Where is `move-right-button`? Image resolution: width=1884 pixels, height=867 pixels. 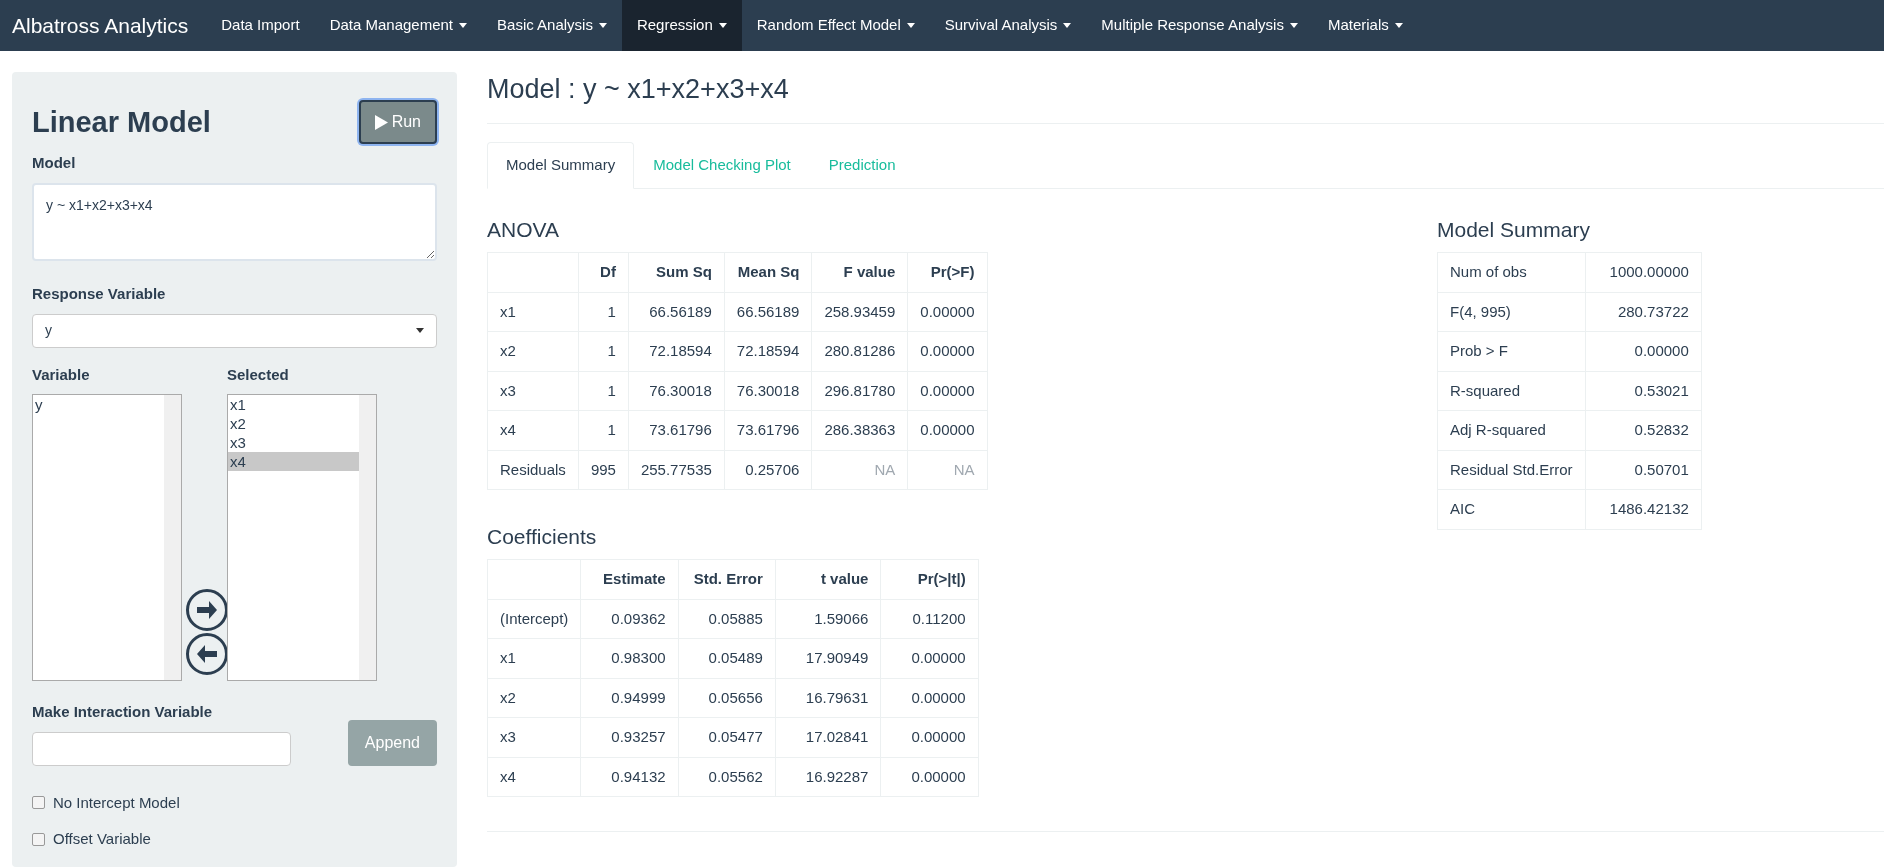
move-right-button is located at coordinates (207, 609).